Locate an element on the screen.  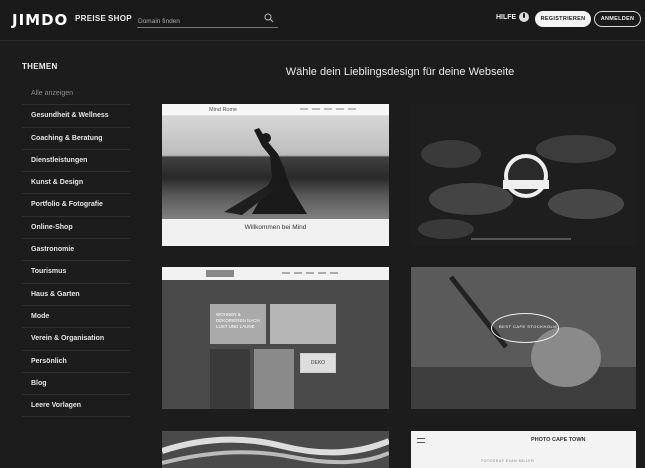
sidebar-item-services: Dienstleistungen is located at coordinates (76, 161).